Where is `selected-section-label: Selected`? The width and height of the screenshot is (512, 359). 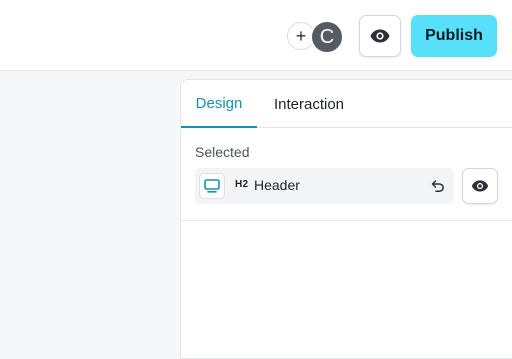 selected-section-label: Selected is located at coordinates (222, 152).